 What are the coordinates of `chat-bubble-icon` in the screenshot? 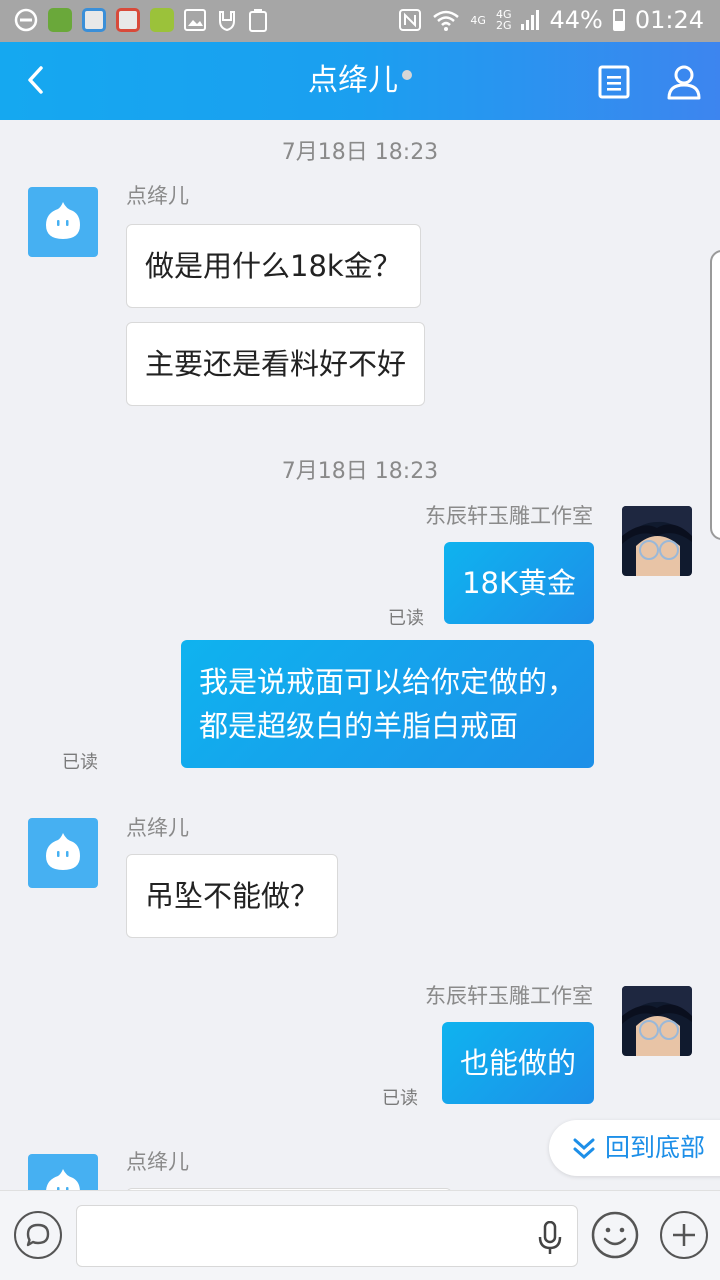 It's located at (38, 1235).